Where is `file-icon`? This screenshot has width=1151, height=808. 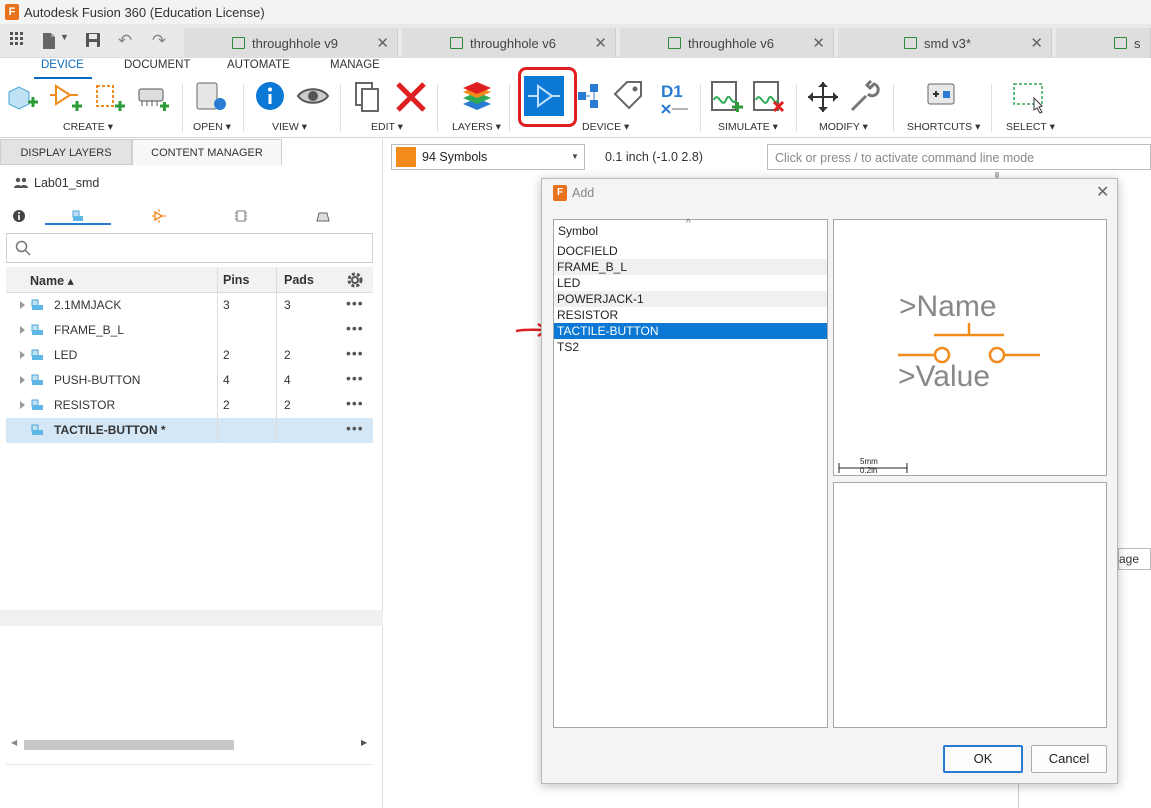 file-icon is located at coordinates (49, 41).